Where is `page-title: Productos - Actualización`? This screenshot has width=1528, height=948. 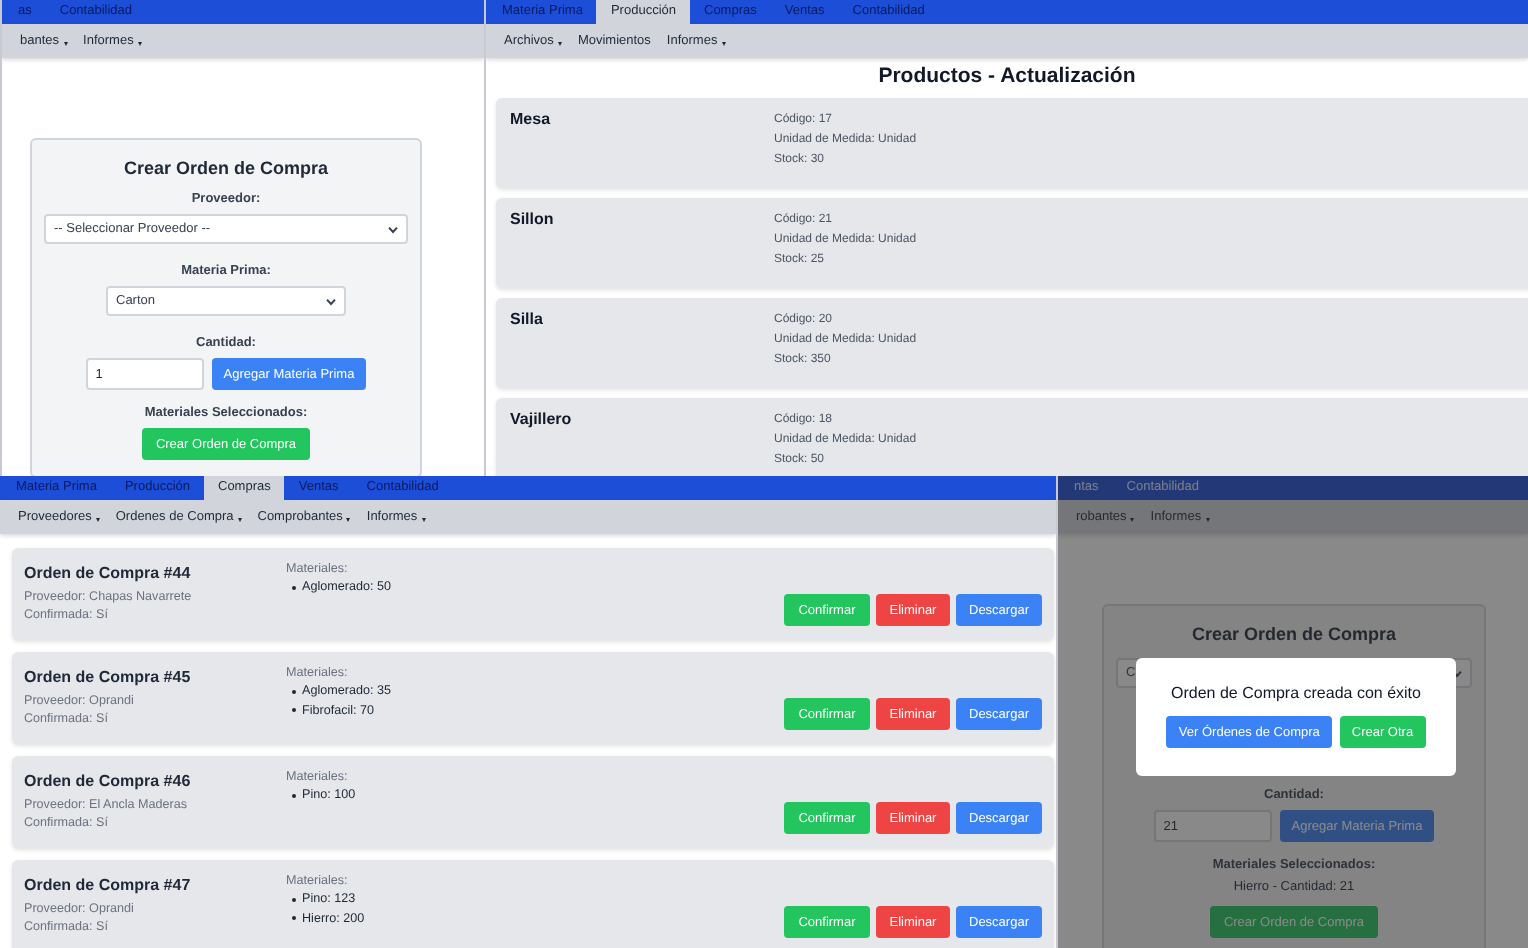
page-title: Productos - Actualización is located at coordinates (1007, 76).